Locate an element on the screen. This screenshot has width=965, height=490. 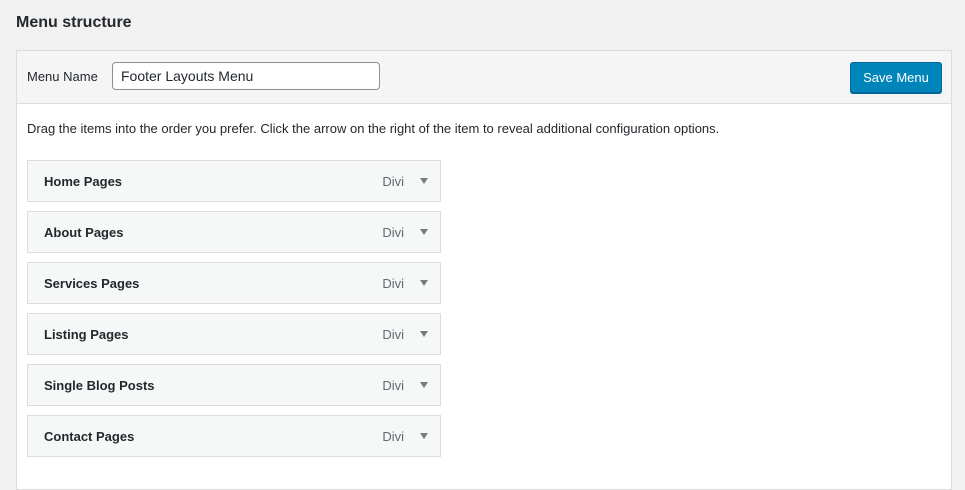
menu-item-title: About Pages is located at coordinates (84, 232).